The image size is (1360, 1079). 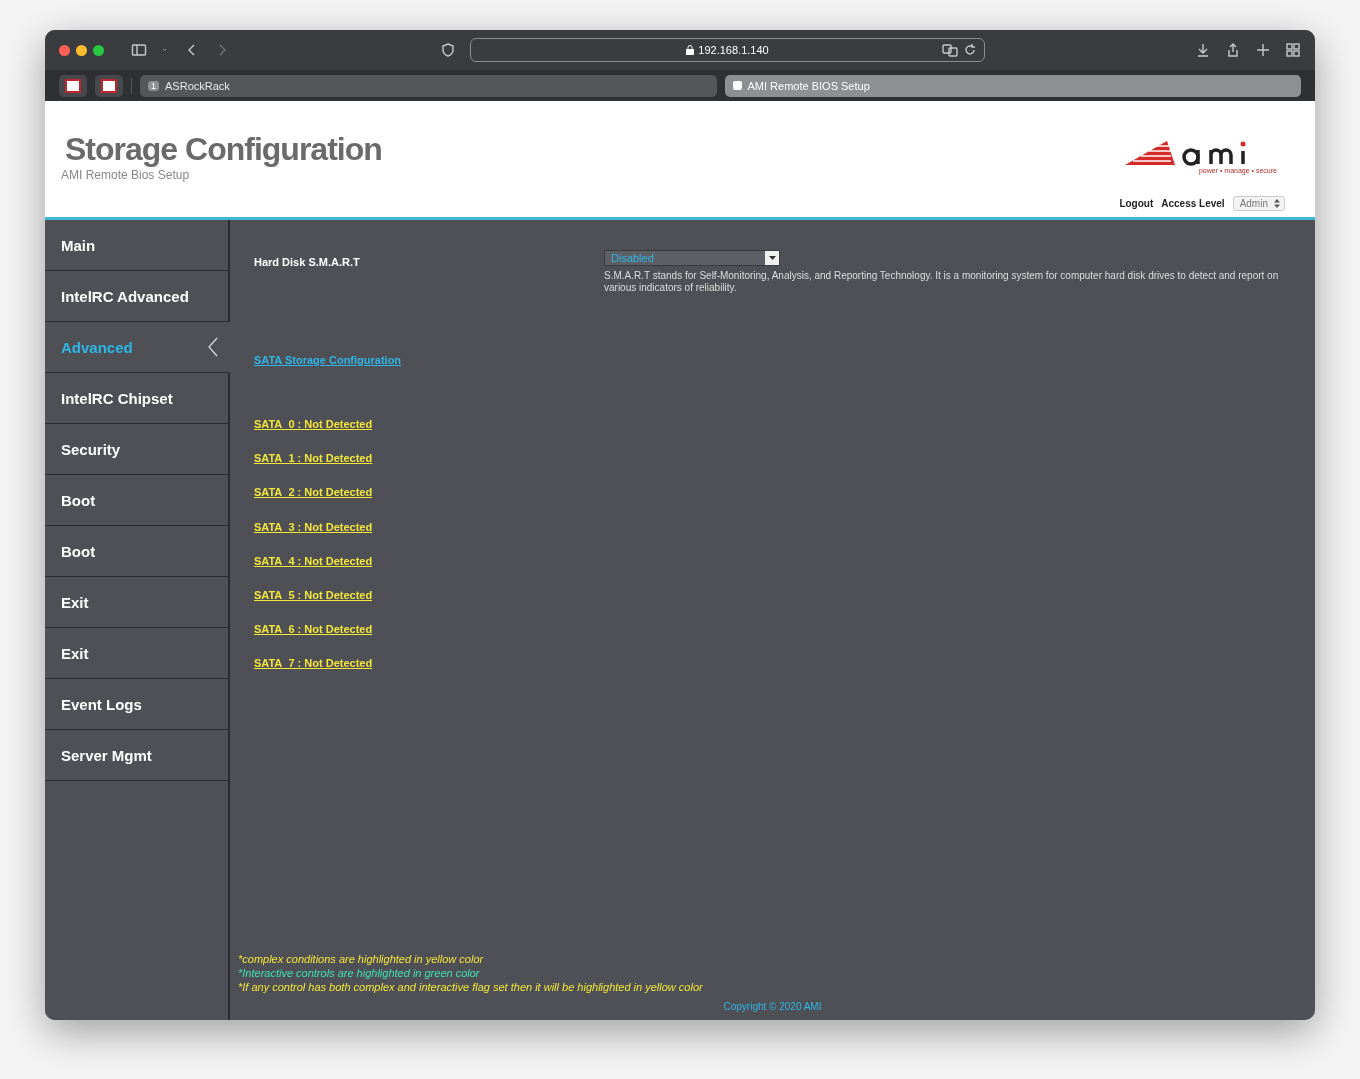 What do you see at coordinates (136, 755) in the screenshot?
I see `sidebar-item: Server Mgmt` at bounding box center [136, 755].